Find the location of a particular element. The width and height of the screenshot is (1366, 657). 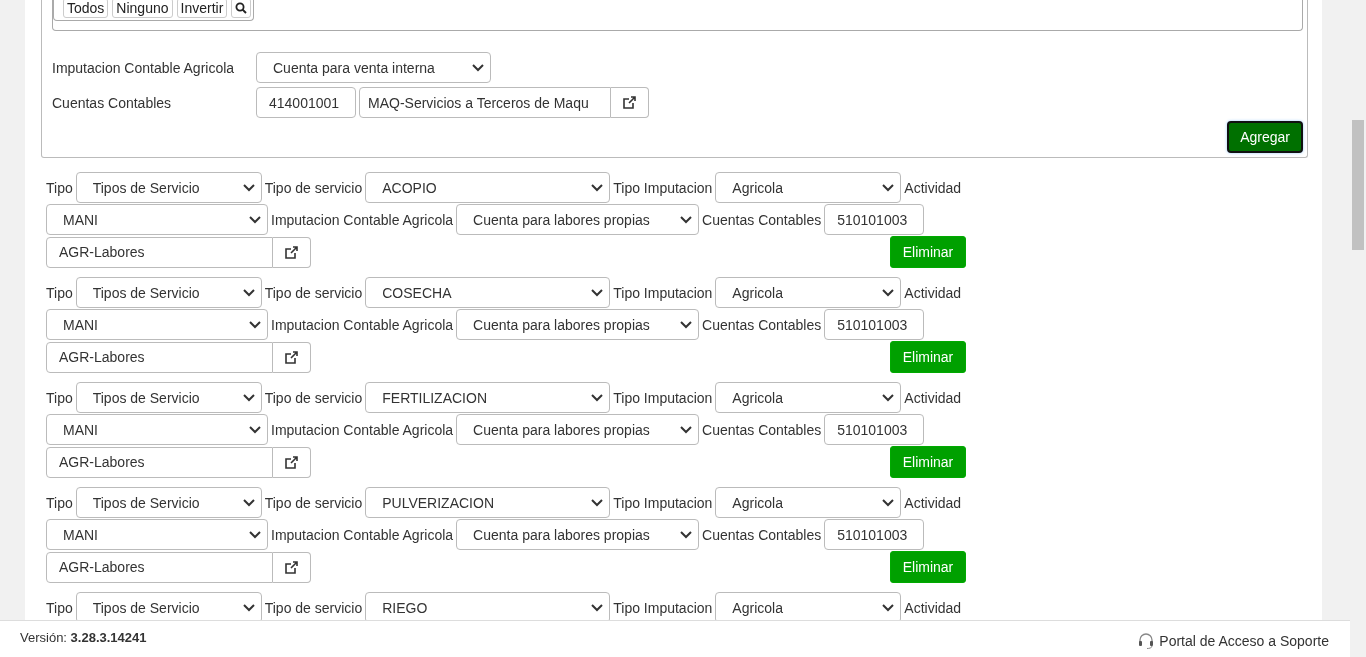

search-button is located at coordinates (241, 9).